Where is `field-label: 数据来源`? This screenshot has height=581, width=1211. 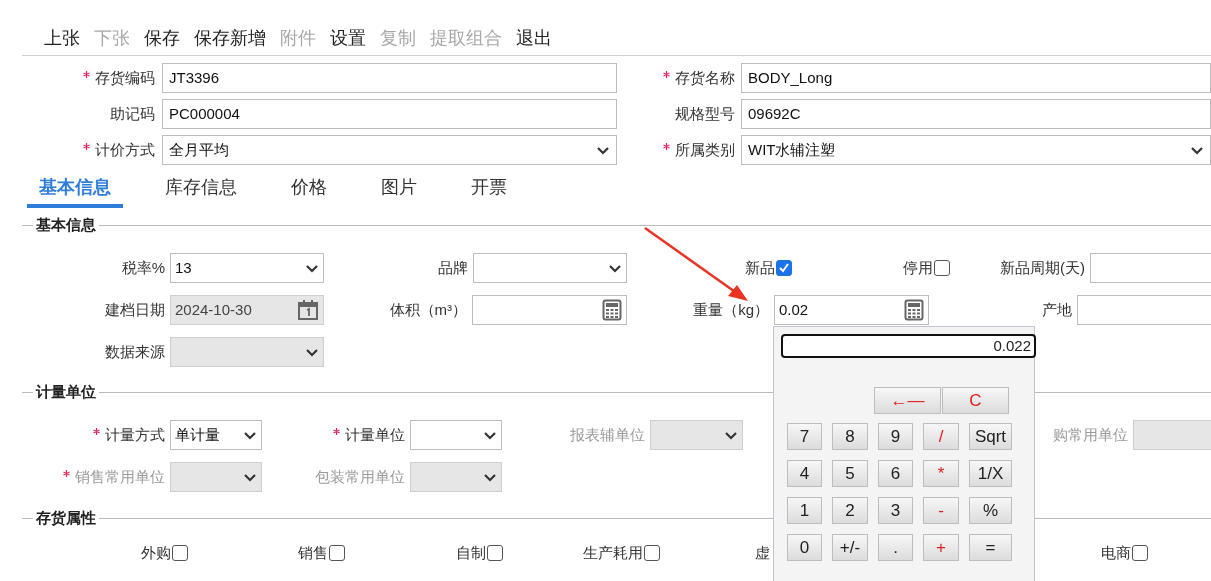
field-label: 数据来源 is located at coordinates (135, 351).